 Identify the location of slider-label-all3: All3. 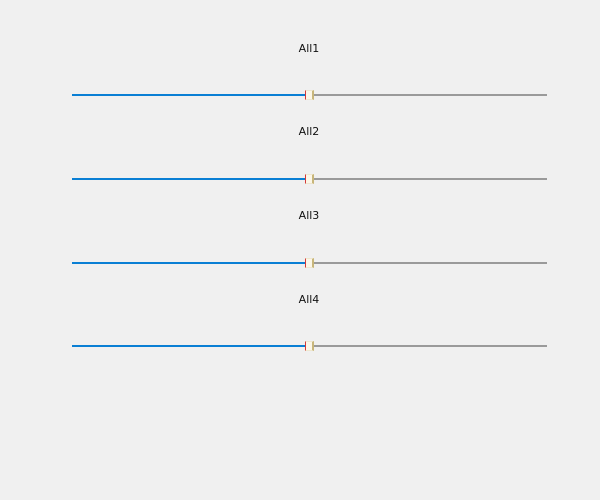
(309, 215).